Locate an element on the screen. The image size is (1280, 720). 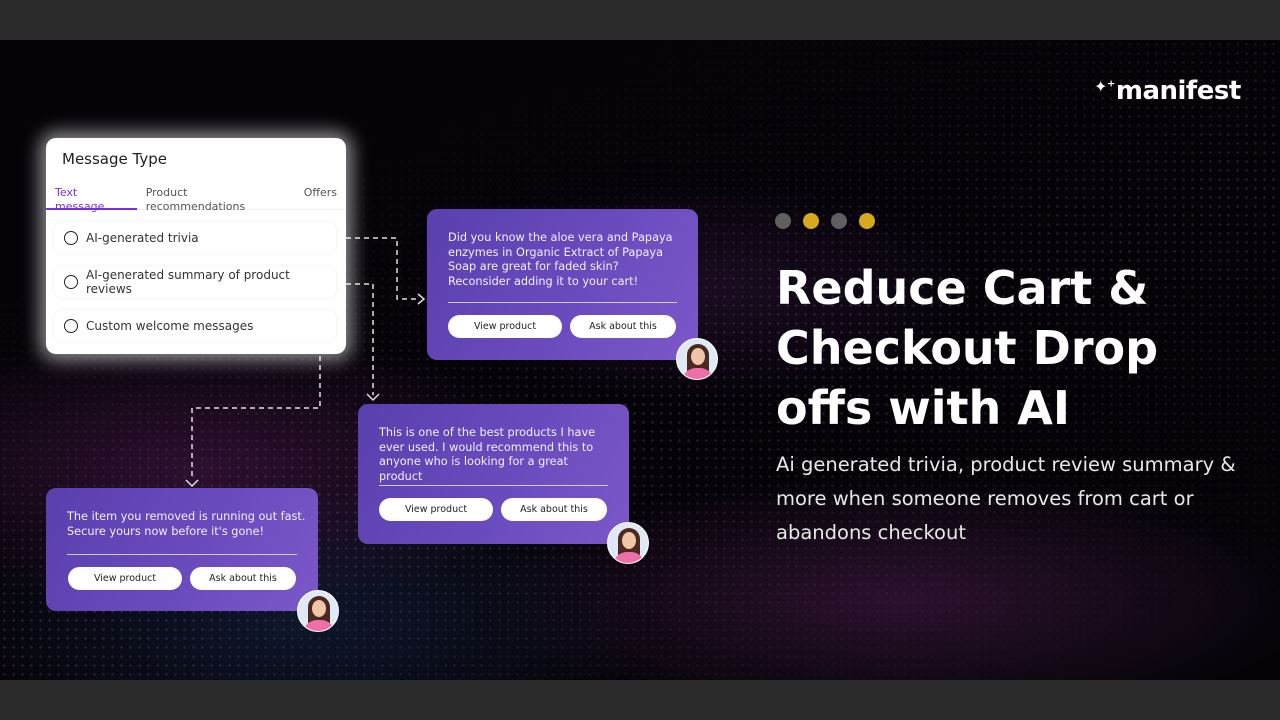
tab-offers: Offers is located at coordinates (320, 198).